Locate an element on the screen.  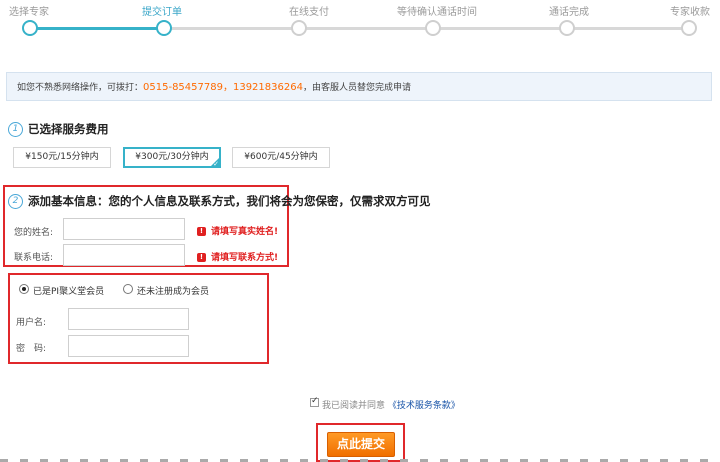
notice-suffix: ，由客服人员替您完成申请 is located at coordinates (356, 88).